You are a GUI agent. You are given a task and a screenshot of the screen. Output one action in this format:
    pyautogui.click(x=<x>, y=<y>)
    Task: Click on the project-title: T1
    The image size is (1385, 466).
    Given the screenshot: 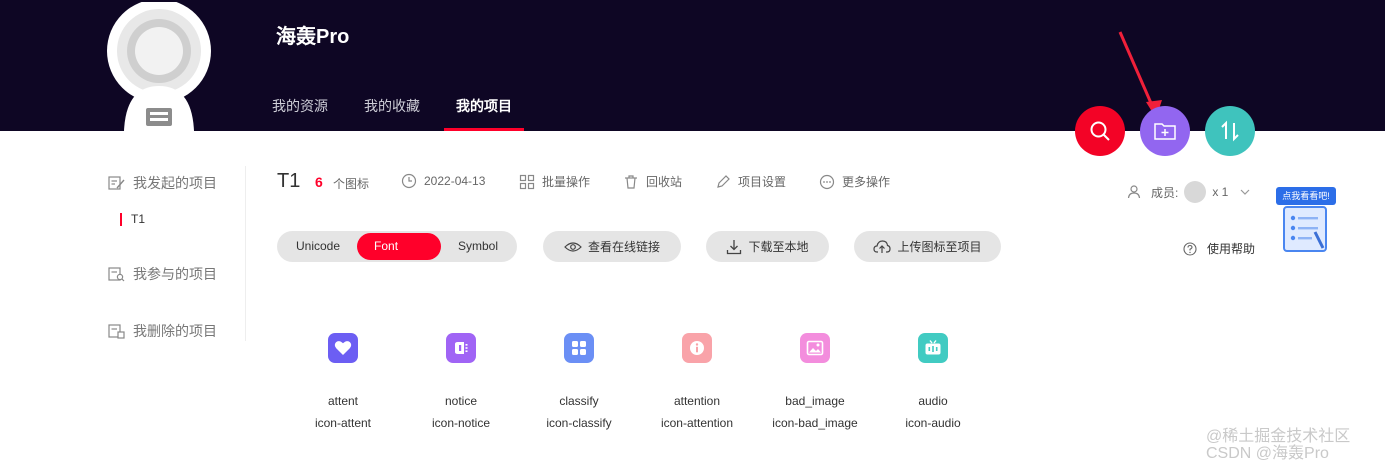 What is the action you would take?
    pyautogui.click(x=289, y=181)
    